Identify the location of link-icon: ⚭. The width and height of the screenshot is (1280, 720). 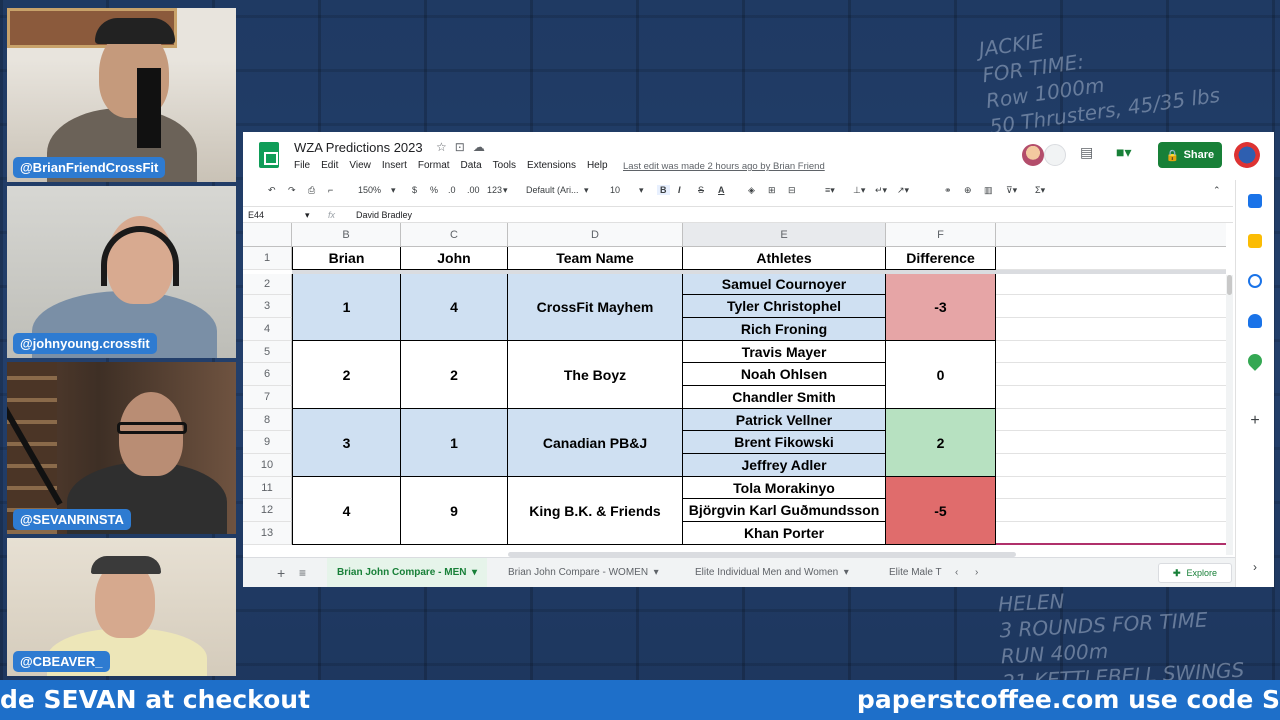
(948, 190).